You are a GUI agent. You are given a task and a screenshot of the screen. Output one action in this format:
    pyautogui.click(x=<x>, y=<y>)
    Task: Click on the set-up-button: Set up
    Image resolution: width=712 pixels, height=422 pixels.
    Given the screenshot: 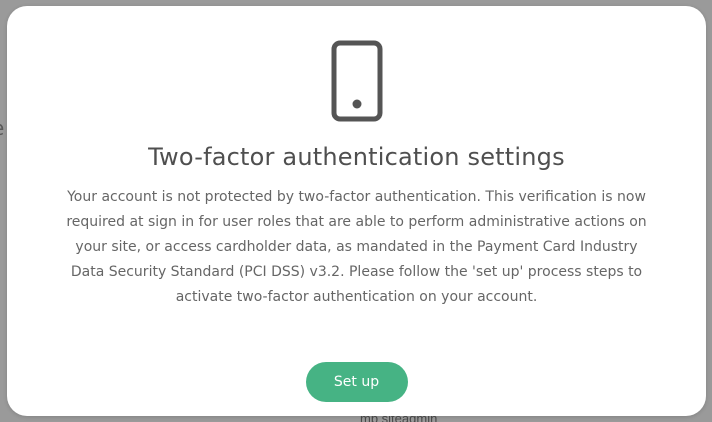 What is the action you would take?
    pyautogui.click(x=356, y=382)
    